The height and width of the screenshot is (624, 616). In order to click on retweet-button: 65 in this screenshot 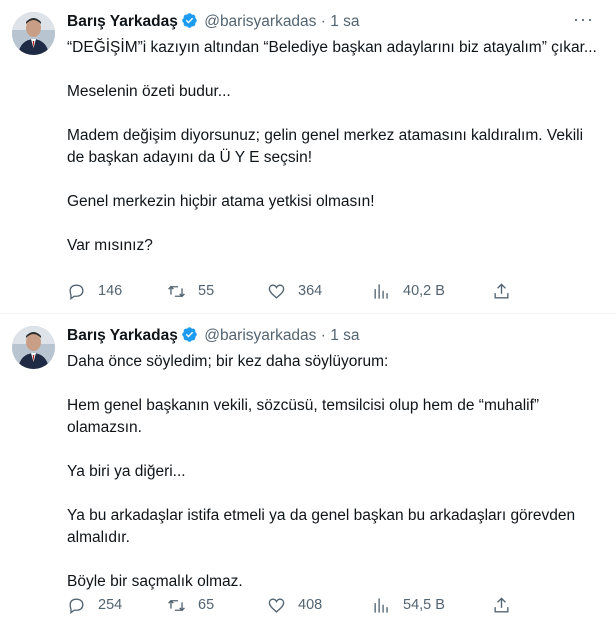, I will do `click(190, 605)`.